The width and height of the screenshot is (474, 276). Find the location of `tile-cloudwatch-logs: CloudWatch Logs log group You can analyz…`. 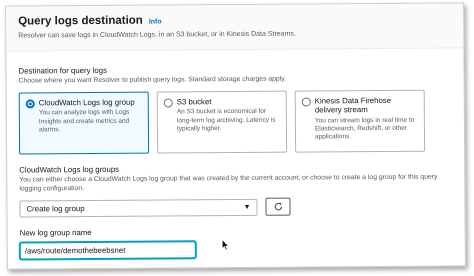

tile-cloudwatch-logs: CloudWatch Logs log group You can analyz… is located at coordinates (84, 123).